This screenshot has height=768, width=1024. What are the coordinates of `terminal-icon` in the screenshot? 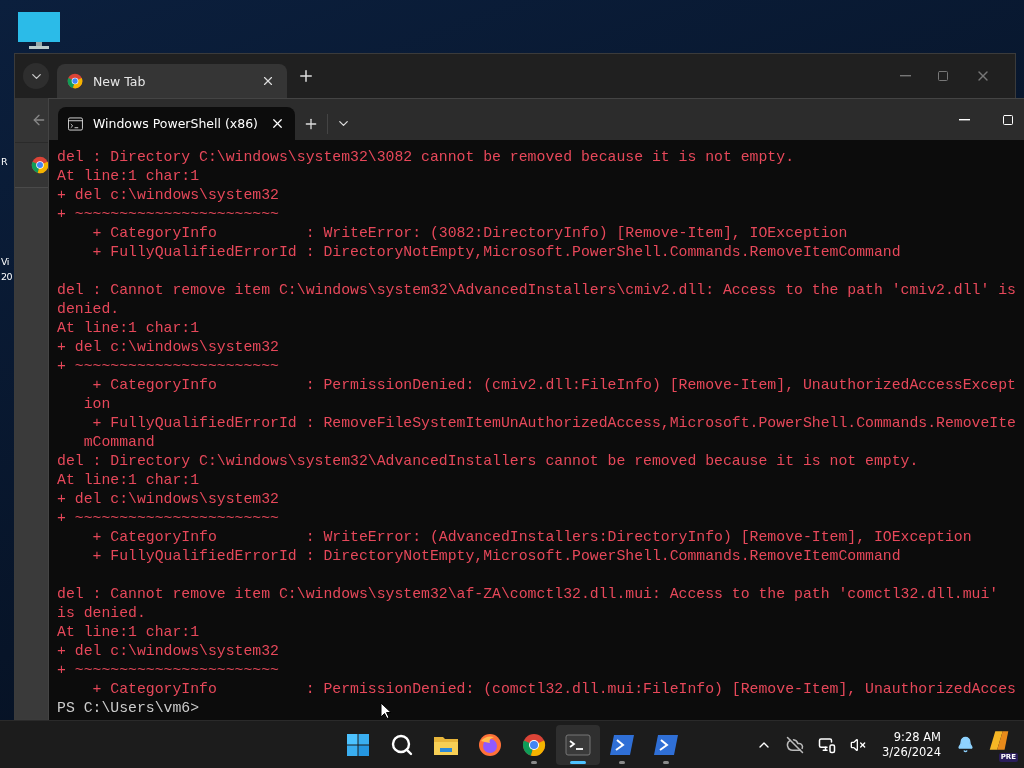 It's located at (578, 744).